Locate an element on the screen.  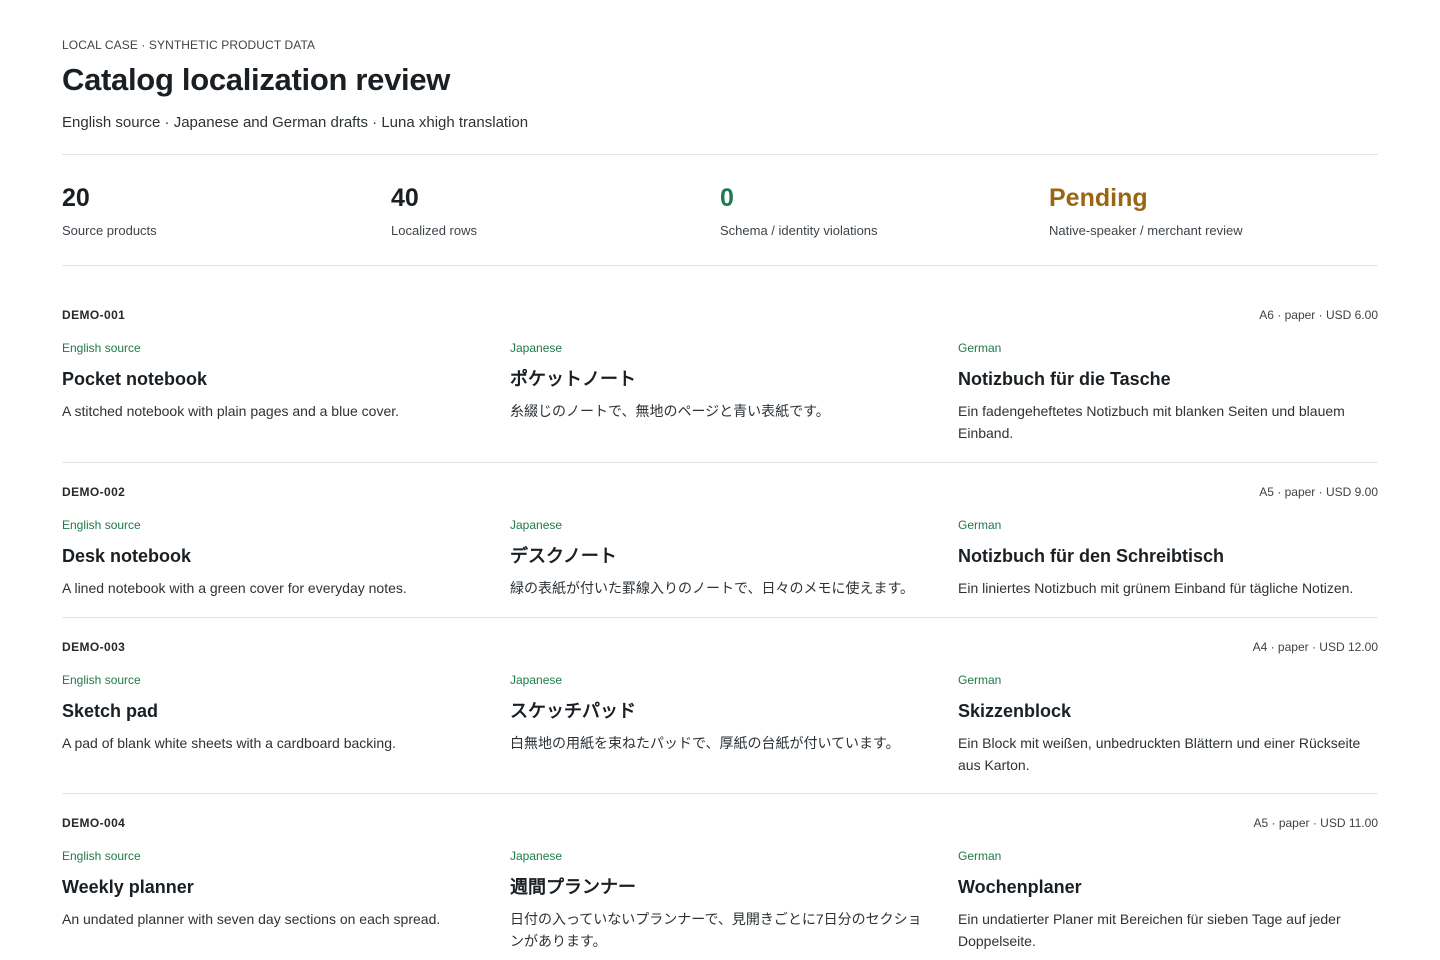
product-meta: A5 · paper · USD 9.00 is located at coordinates (1318, 492).